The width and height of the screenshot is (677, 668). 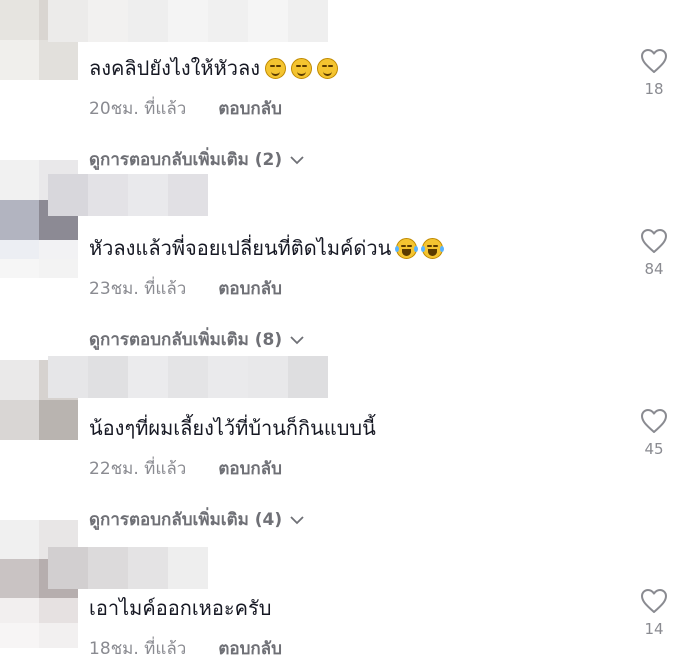 I want to click on like-count: 84, so click(x=654, y=269).